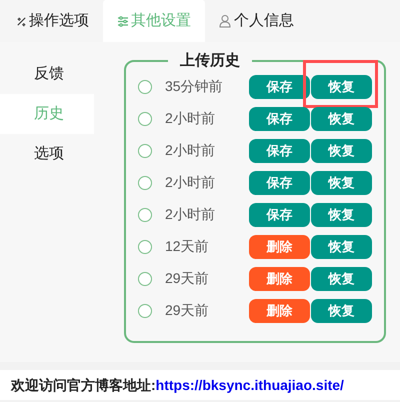  What do you see at coordinates (154, 21) in the screenshot?
I see `tab: 其他设置` at bounding box center [154, 21].